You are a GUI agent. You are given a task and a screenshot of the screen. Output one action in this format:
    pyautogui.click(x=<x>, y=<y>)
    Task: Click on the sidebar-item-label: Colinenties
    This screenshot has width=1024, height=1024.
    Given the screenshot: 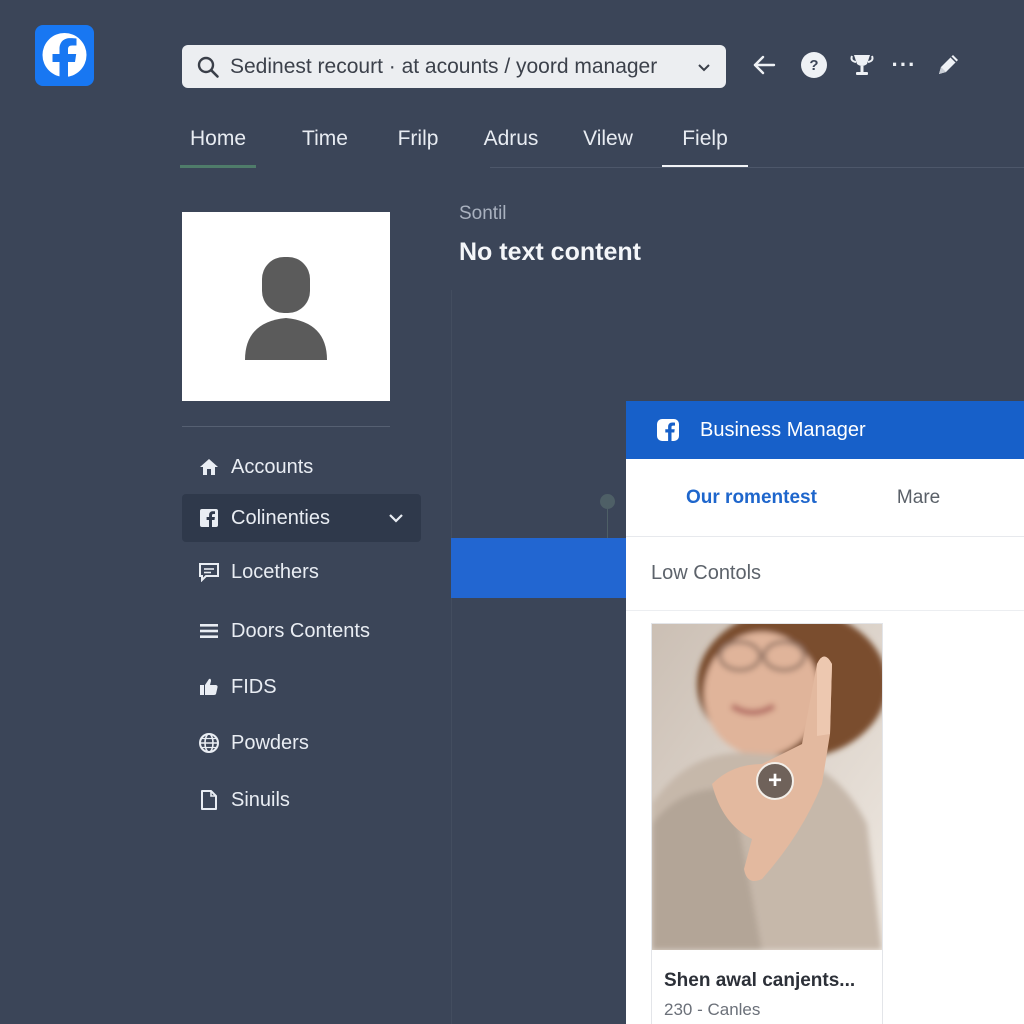 What is the action you would take?
    pyautogui.click(x=280, y=517)
    